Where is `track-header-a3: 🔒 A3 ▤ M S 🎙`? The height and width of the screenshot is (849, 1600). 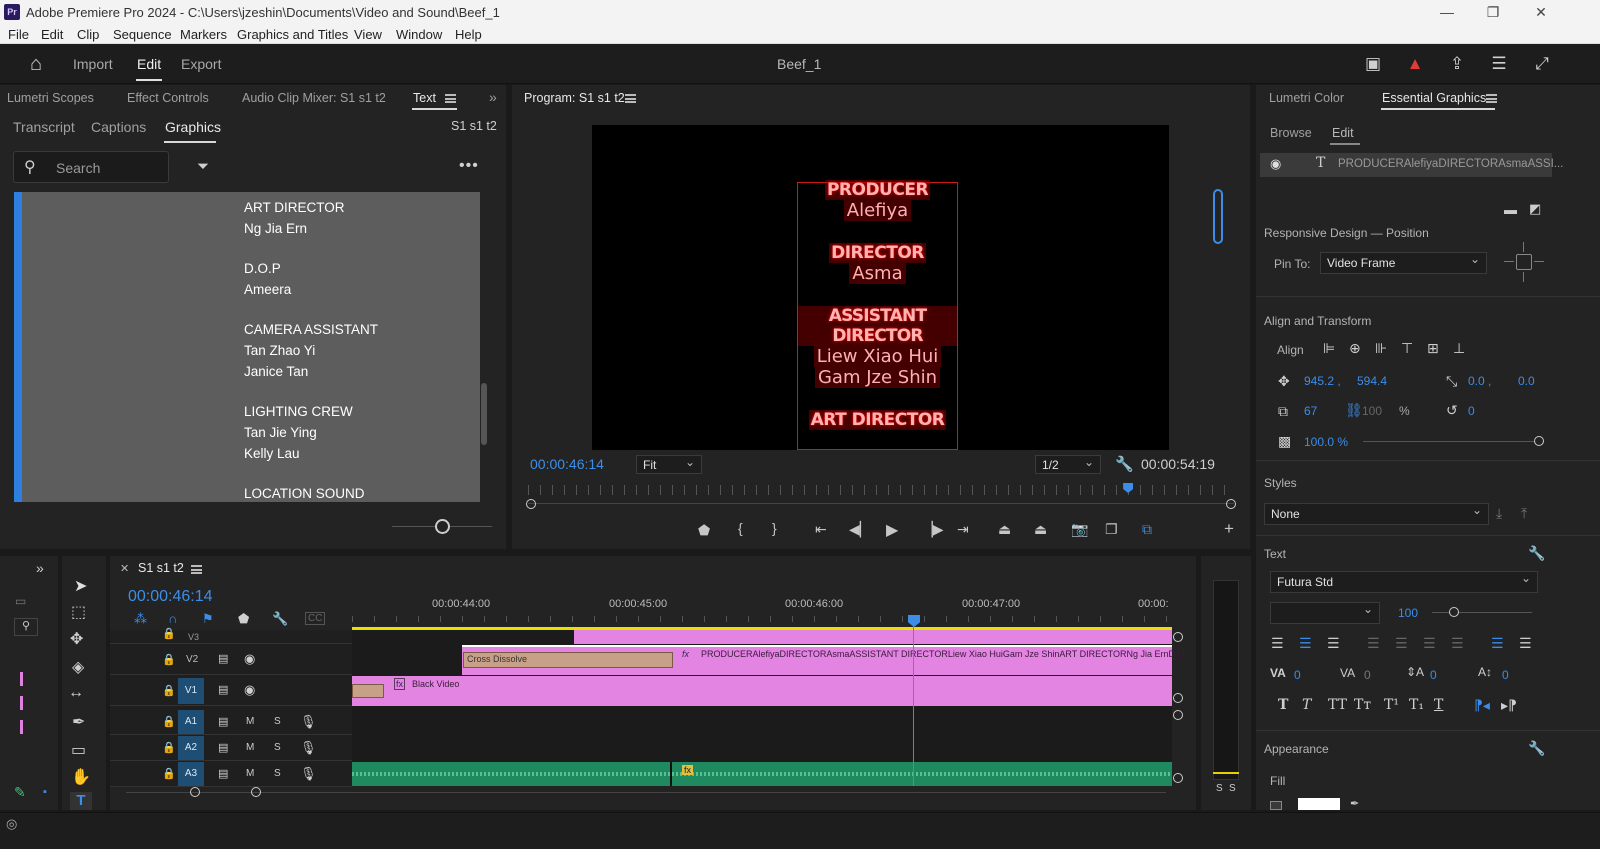
track-header-a3: 🔒 A3 ▤ M S 🎙 is located at coordinates (231, 774).